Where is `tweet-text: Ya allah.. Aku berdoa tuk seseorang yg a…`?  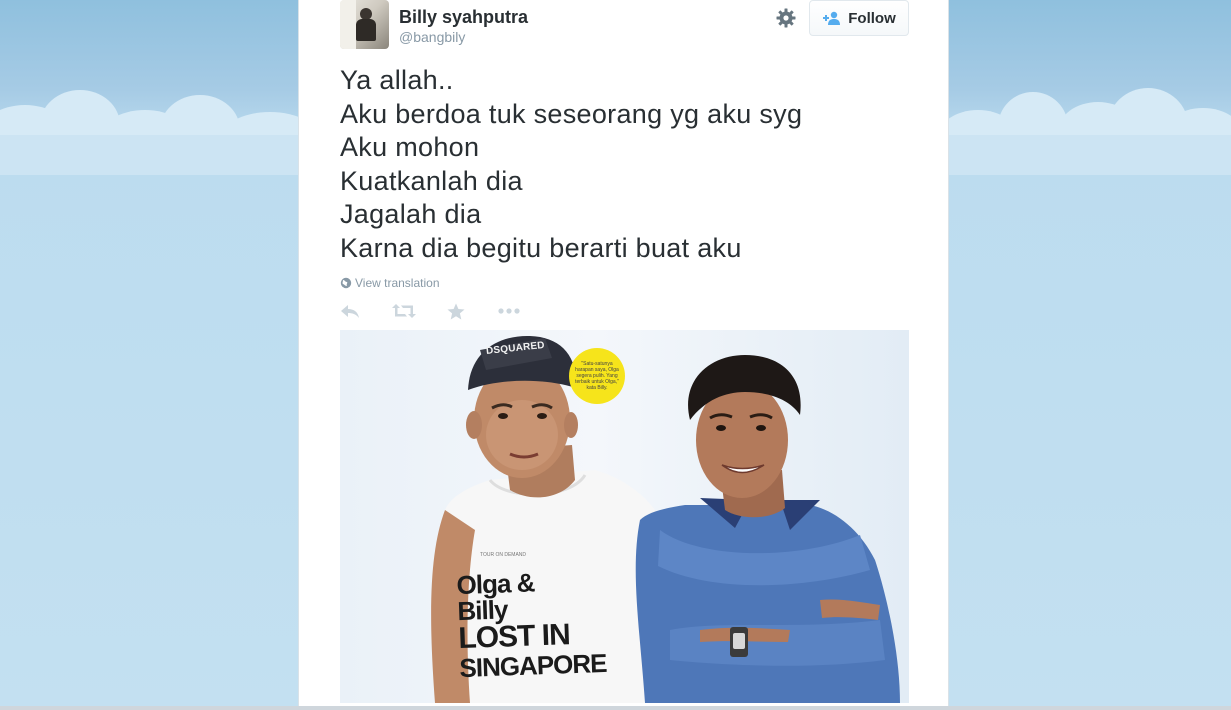
tweet-text: Ya allah.. Aku berdoa tuk seseorang yg a… is located at coordinates (571, 165).